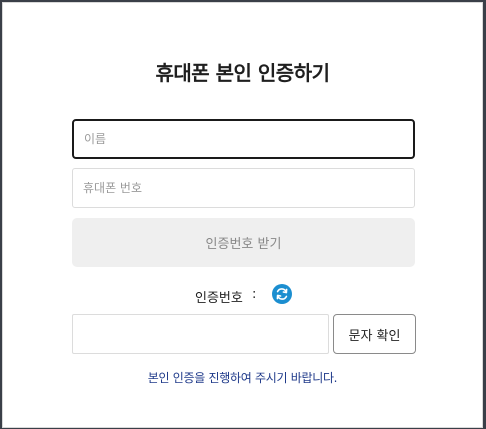 The width and height of the screenshot is (486, 429). What do you see at coordinates (282, 294) in the screenshot?
I see `refresh-icon` at bounding box center [282, 294].